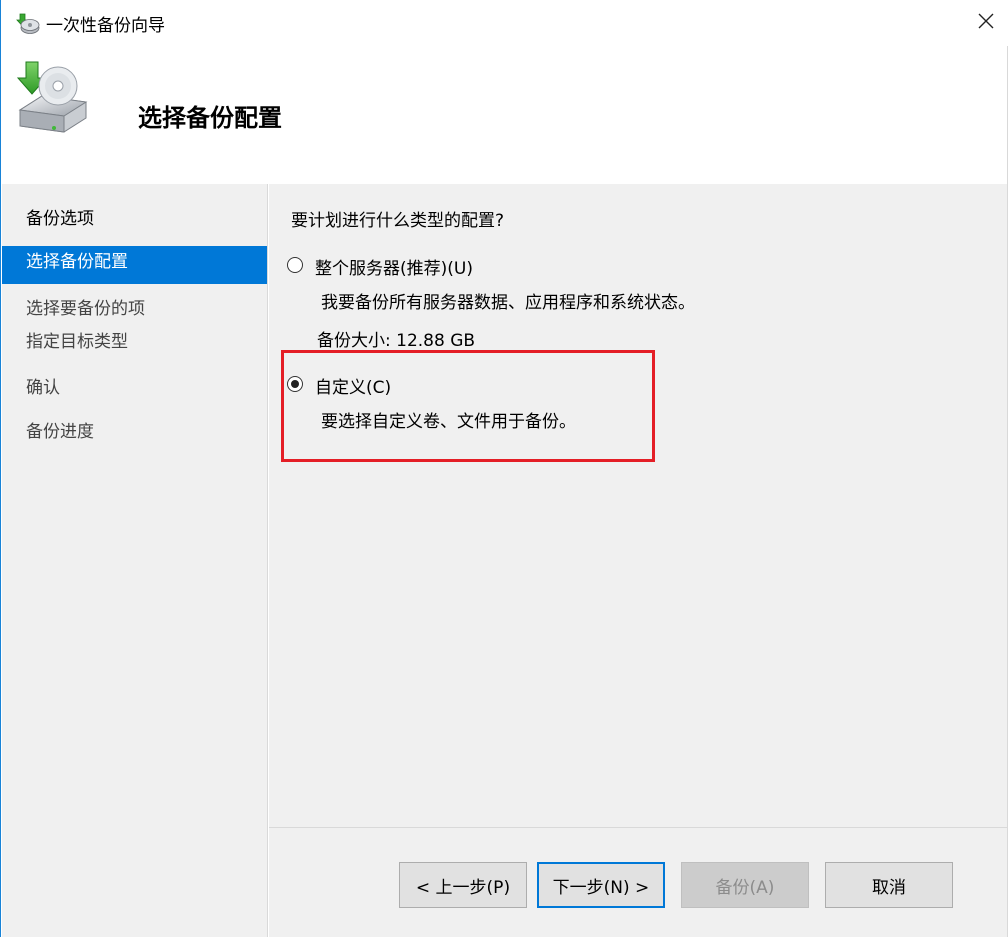  I want to click on custom-description: 要选择自定义卷、文件用于备份。, so click(448, 422).